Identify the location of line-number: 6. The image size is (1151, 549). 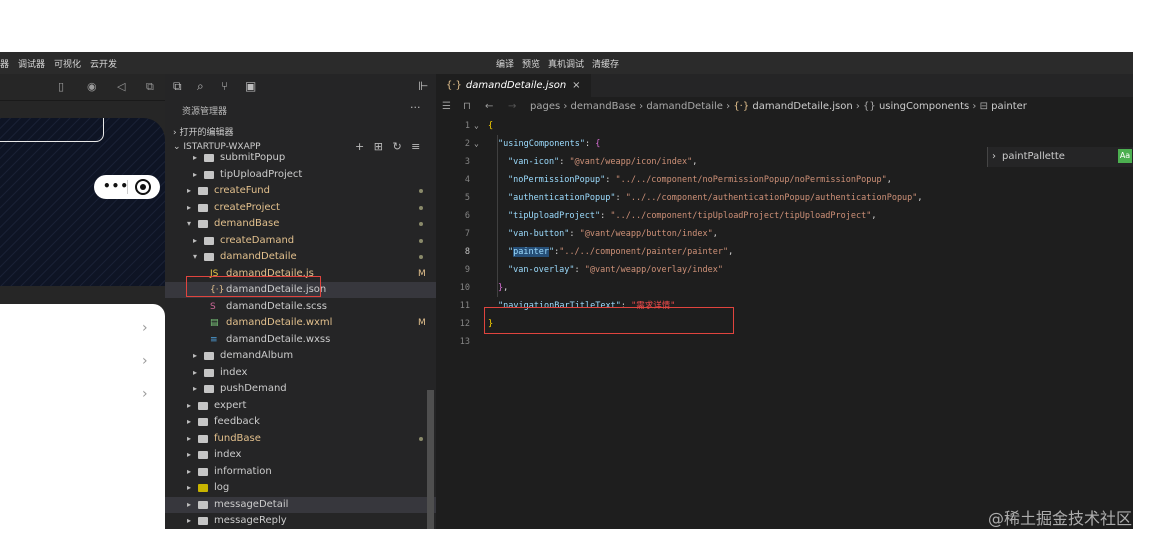
(467, 216).